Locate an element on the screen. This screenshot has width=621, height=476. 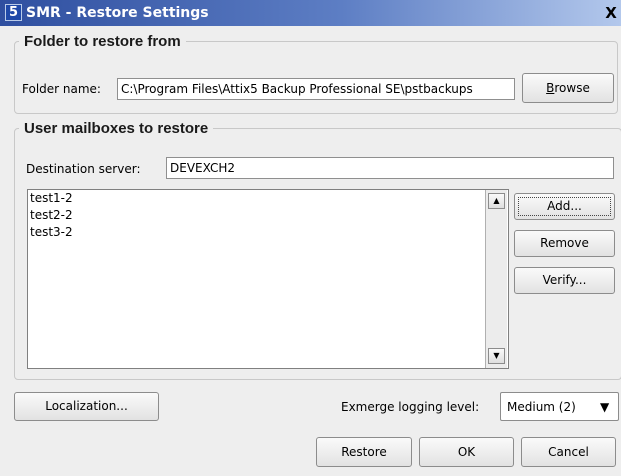
mailbox-list-scrollbar: ▲ ▼ is located at coordinates (496, 279).